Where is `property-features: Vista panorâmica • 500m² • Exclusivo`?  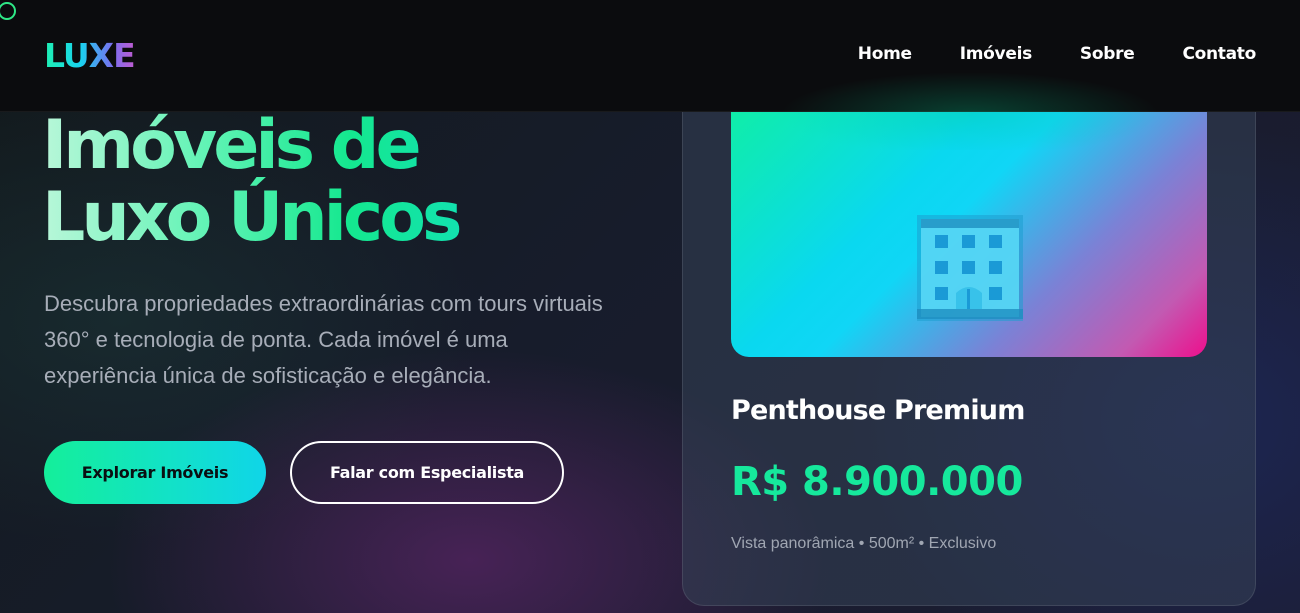 property-features: Vista panorâmica • 500m² • Exclusivo is located at coordinates (864, 543).